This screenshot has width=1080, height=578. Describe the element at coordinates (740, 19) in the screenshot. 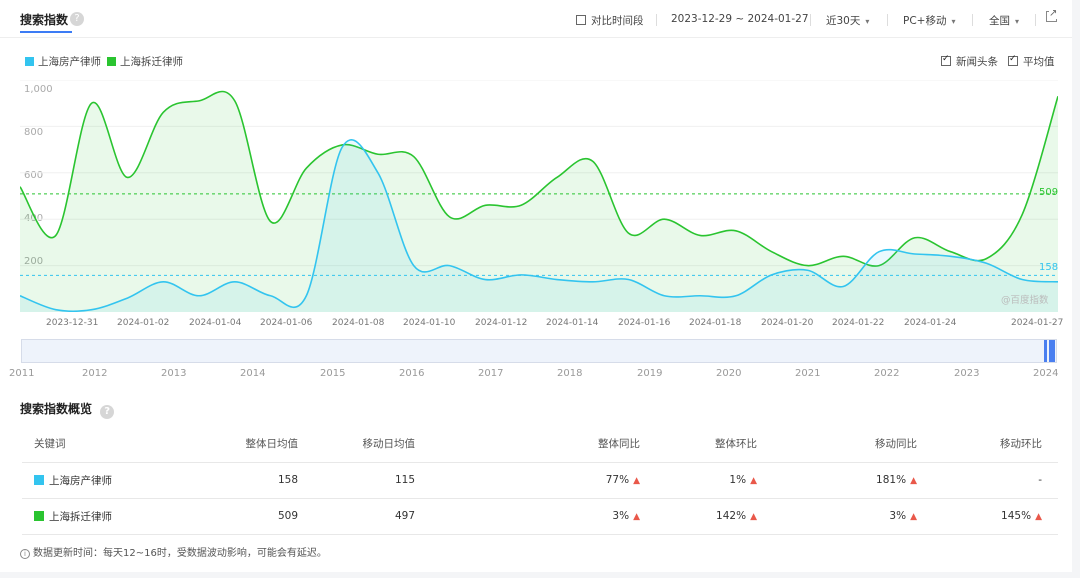

I see `date-range-picker: 2023-12-29 ~ 2024-01-27` at that location.